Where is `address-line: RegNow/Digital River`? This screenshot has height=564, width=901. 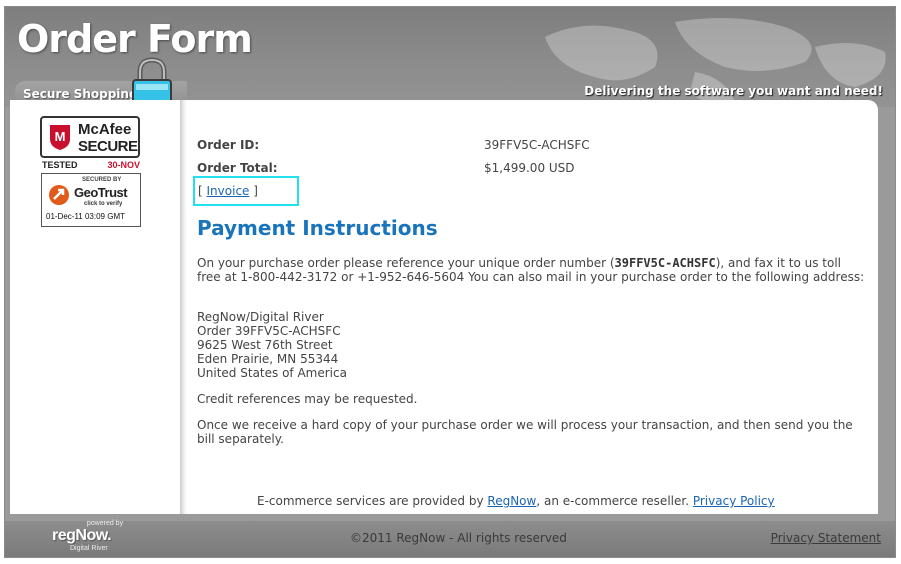 address-line: RegNow/Digital River is located at coordinates (260, 317).